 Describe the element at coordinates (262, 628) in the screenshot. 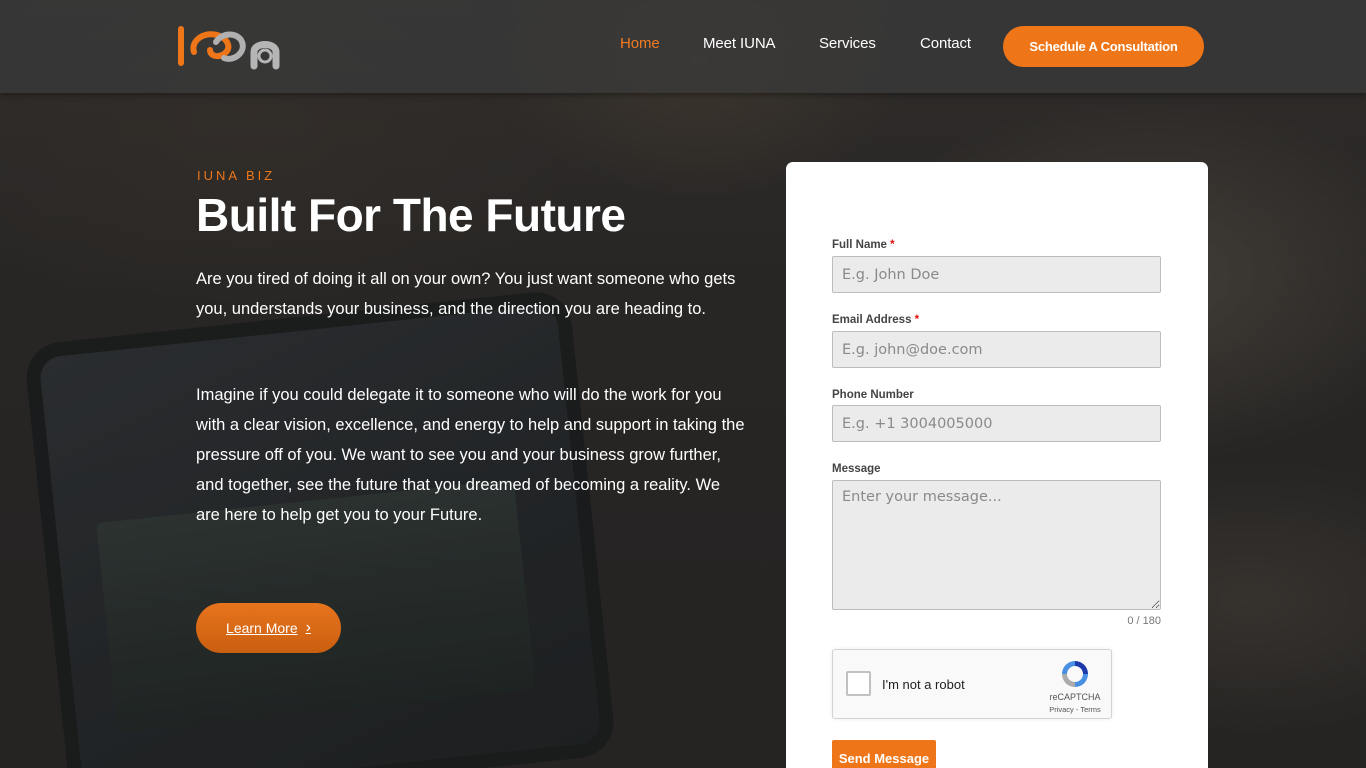

I see `learn-more-label: Learn More` at that location.